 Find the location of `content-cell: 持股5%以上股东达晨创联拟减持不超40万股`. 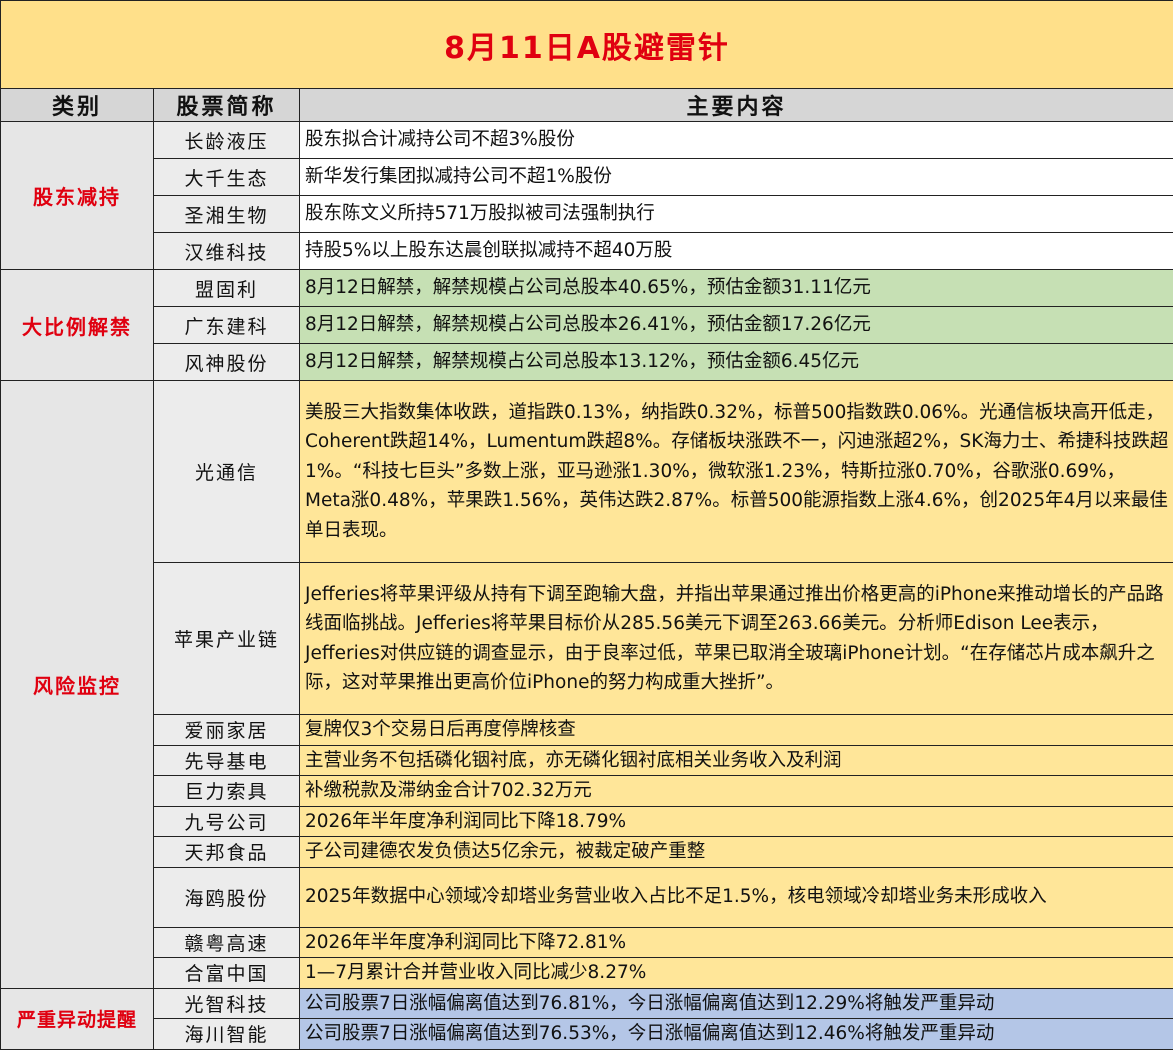

content-cell: 持股5%以上股东达晨创联拟减持不超40万股 is located at coordinates (736, 251).